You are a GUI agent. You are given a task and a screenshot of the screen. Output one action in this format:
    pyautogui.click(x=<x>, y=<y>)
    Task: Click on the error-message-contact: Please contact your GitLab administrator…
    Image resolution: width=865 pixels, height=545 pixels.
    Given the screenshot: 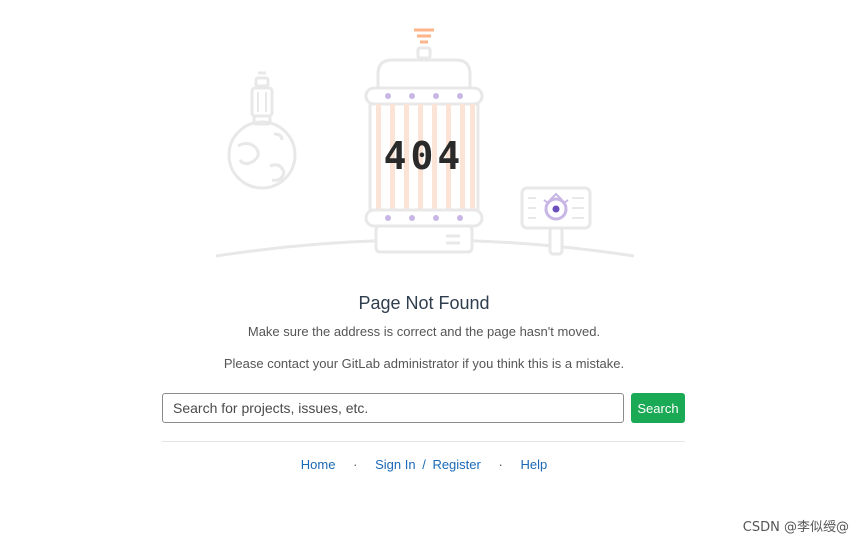 What is the action you would take?
    pyautogui.click(x=424, y=363)
    